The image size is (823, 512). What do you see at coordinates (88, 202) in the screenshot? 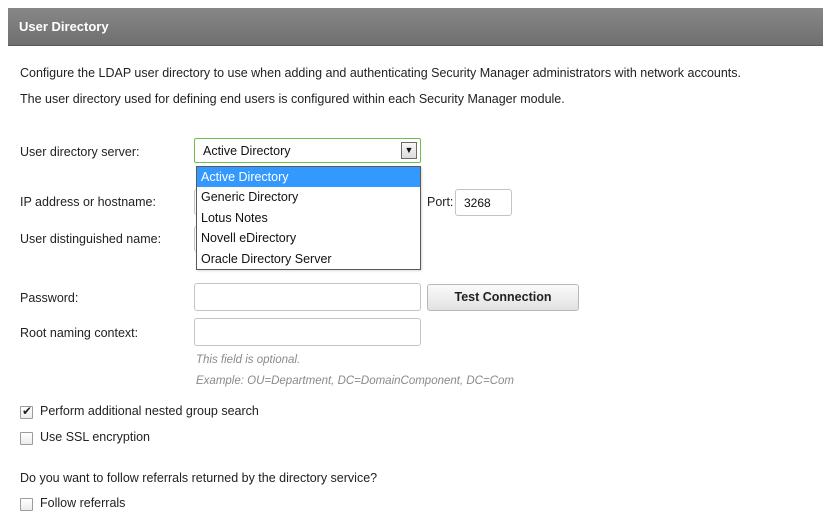
I see `ip-label: IP address or hostname:` at bounding box center [88, 202].